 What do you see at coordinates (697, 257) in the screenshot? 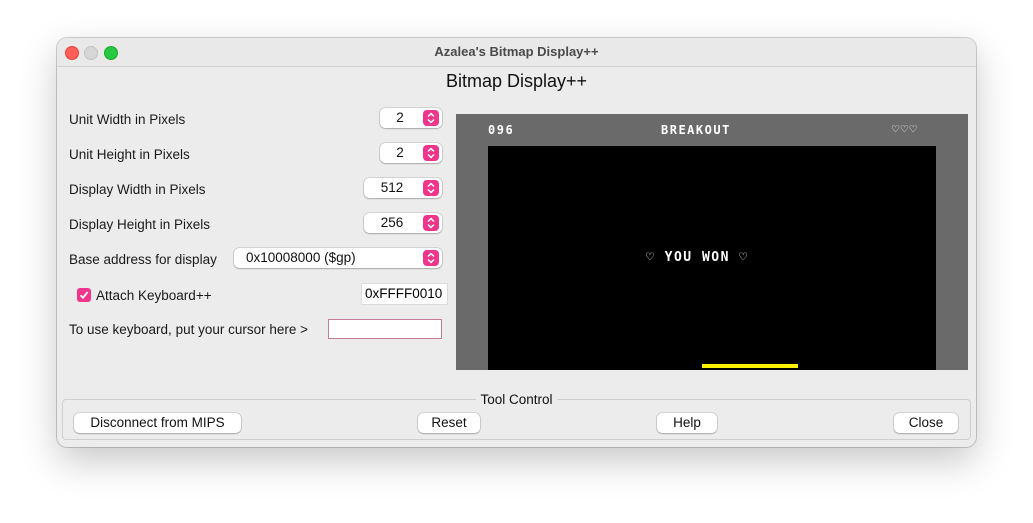
I see `game-message: ♡ YOU WON ♡` at bounding box center [697, 257].